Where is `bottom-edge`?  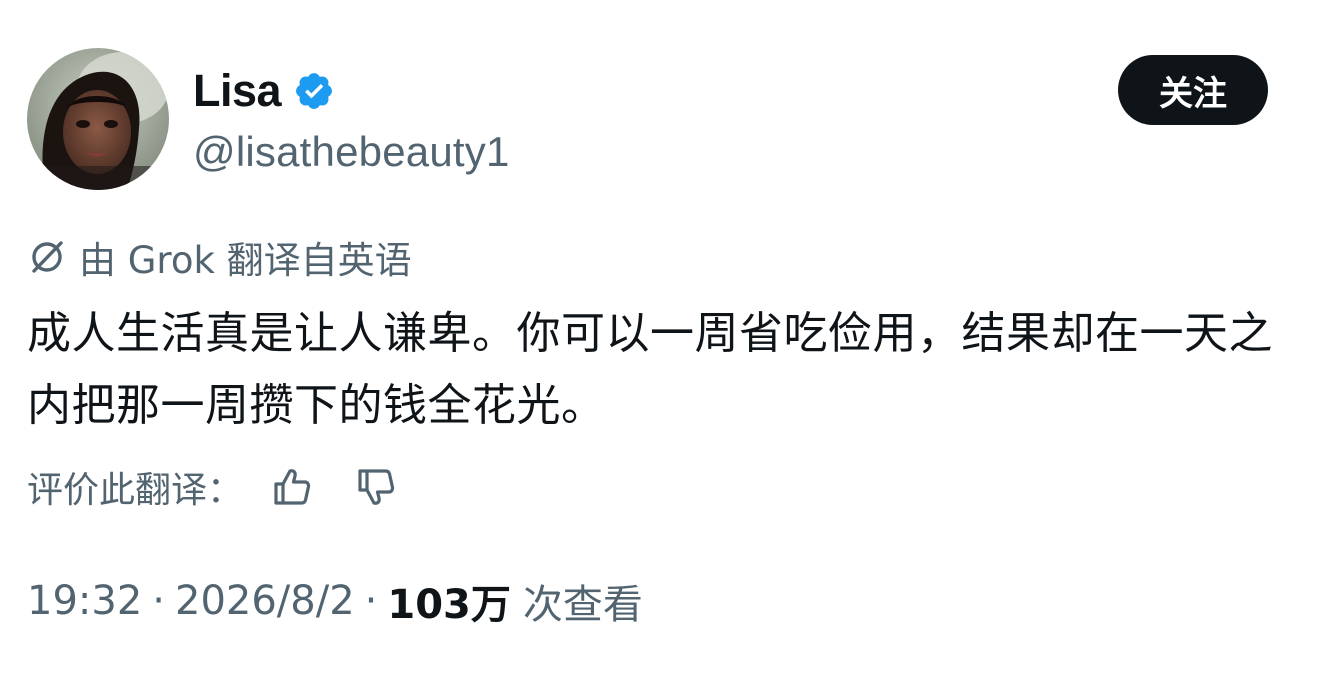 bottom-edge is located at coordinates (660, 679).